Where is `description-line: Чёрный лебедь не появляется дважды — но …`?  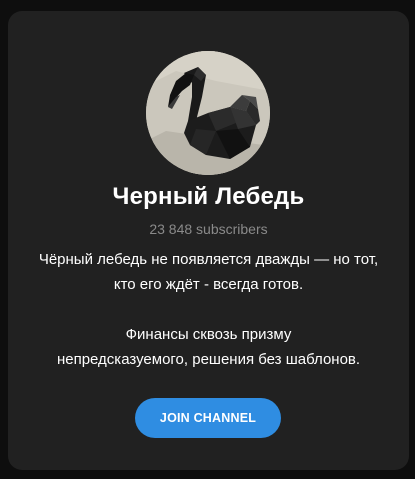
description-line: Чёрный лебедь не появляется дважды — но … is located at coordinates (208, 259).